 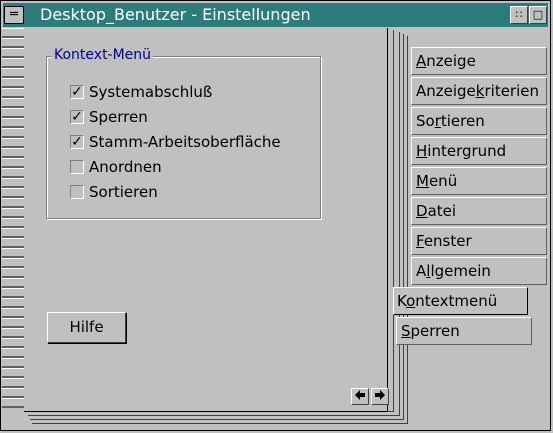 What do you see at coordinates (460, 301) in the screenshot?
I see `tab-kontextmenue: Kontextmenü` at bounding box center [460, 301].